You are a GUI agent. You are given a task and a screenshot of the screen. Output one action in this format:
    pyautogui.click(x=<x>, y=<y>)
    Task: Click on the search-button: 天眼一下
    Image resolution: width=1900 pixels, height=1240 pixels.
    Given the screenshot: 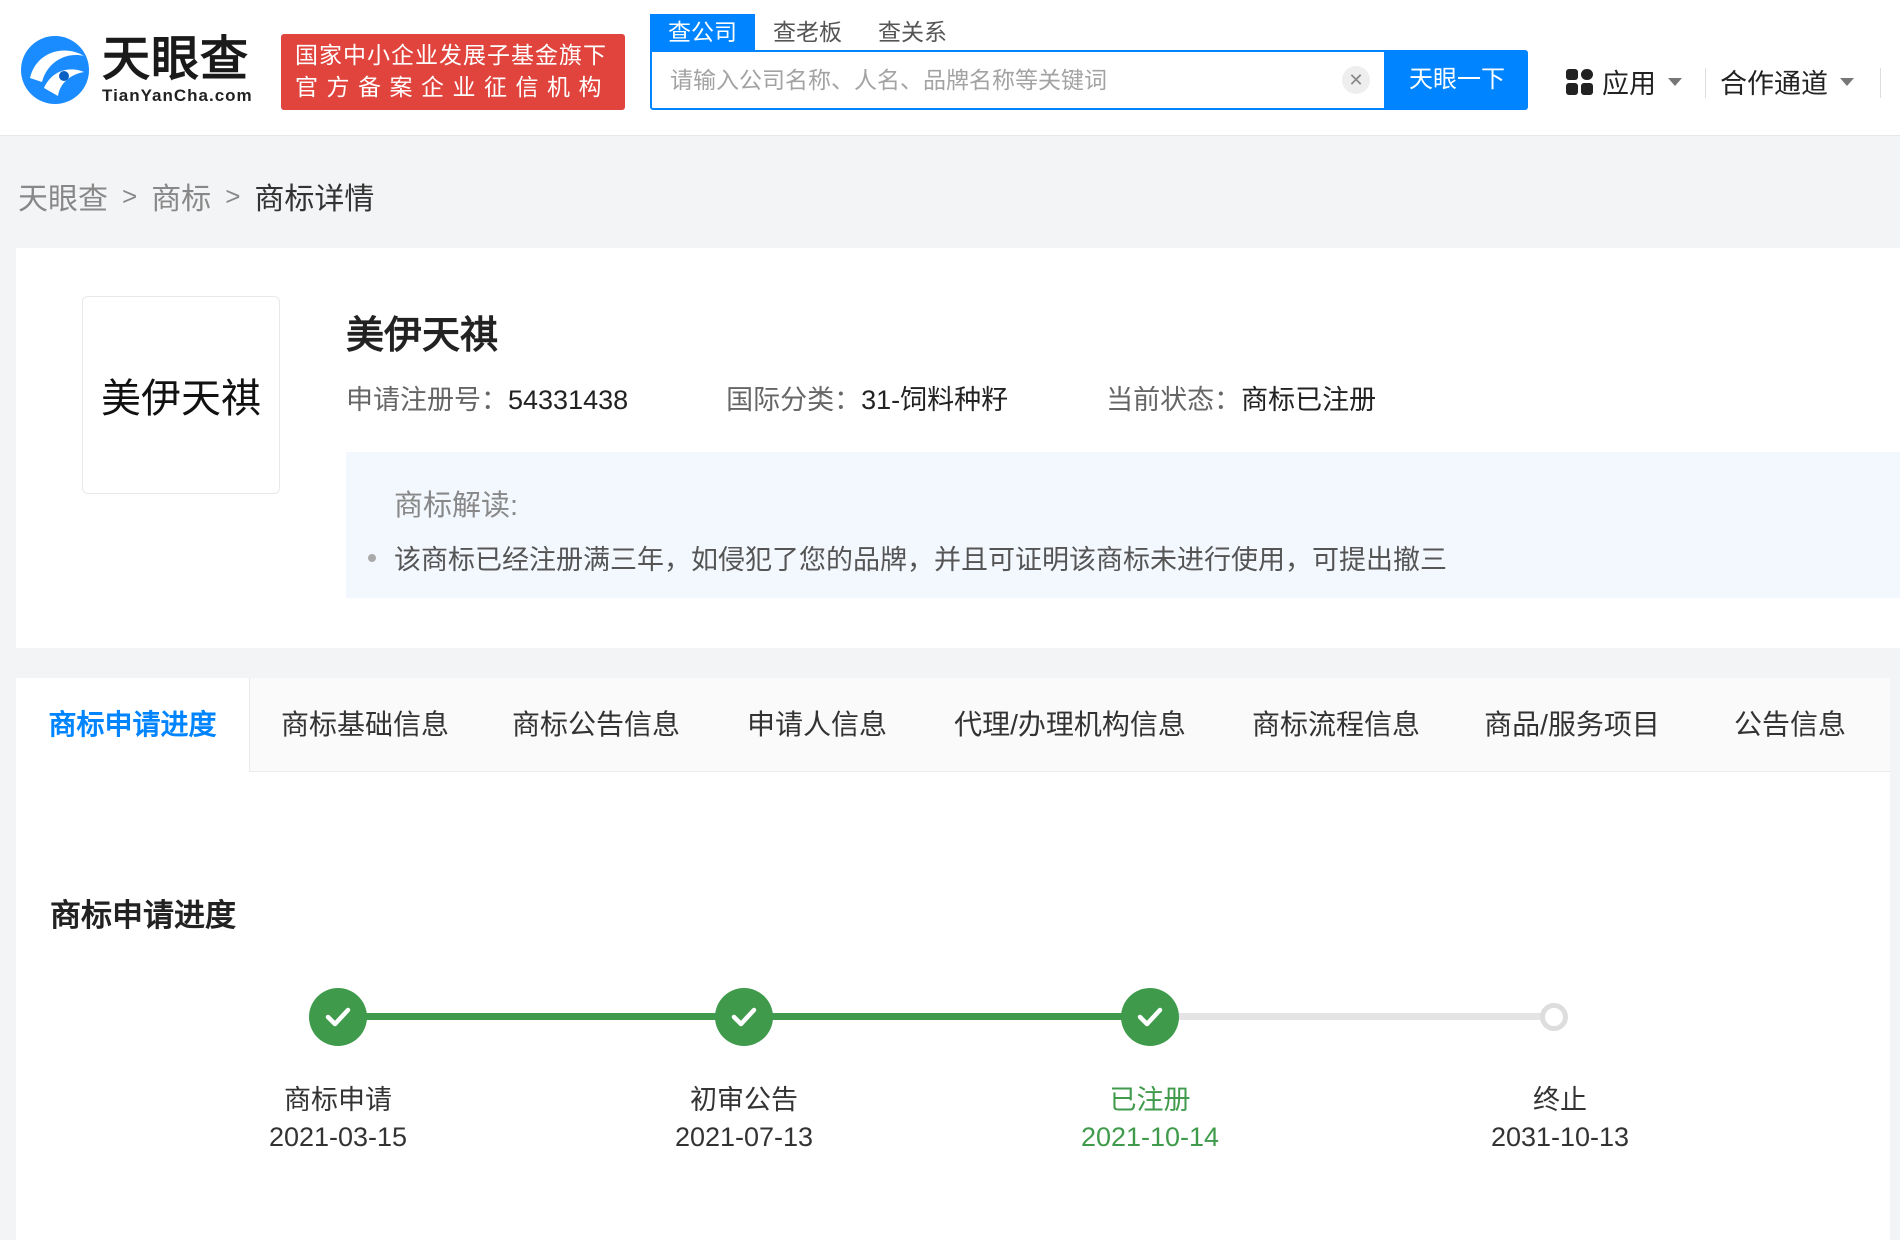 What is the action you would take?
    pyautogui.click(x=1457, y=80)
    